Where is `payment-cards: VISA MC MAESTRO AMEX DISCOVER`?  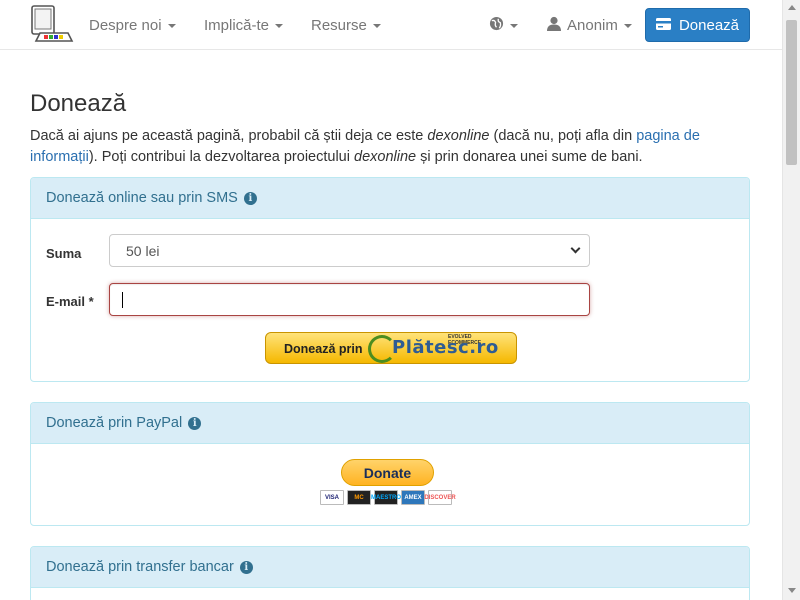 payment-cards: VISA MC MAESTRO AMEX DISCOVER is located at coordinates (388, 497).